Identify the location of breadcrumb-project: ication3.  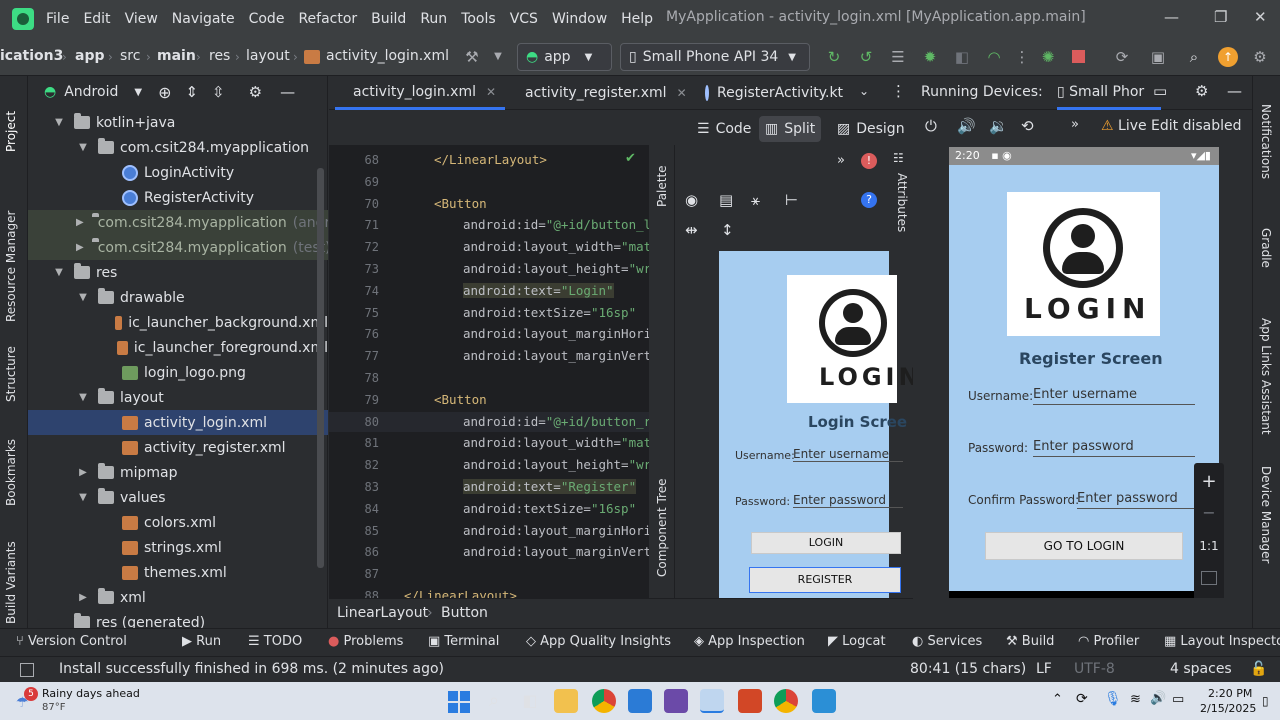
(31, 56).